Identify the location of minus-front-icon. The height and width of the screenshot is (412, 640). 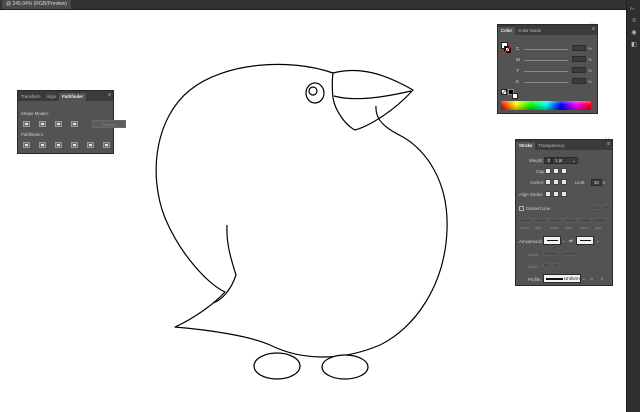
(42, 124).